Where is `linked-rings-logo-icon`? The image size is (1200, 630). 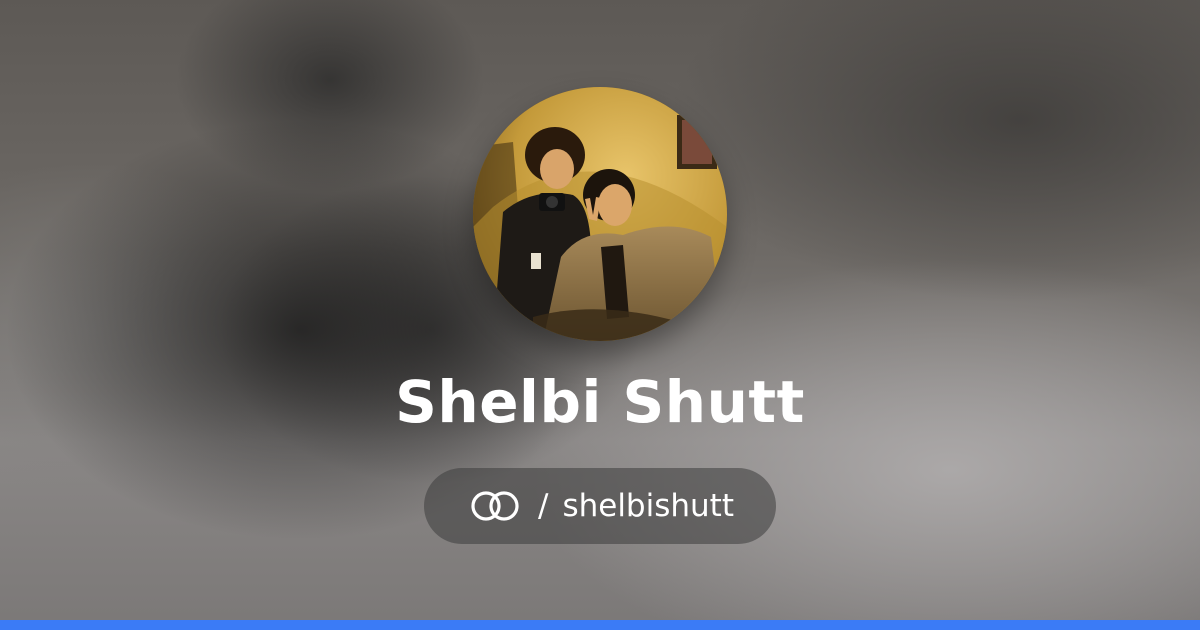 linked-rings-logo-icon is located at coordinates (495, 506).